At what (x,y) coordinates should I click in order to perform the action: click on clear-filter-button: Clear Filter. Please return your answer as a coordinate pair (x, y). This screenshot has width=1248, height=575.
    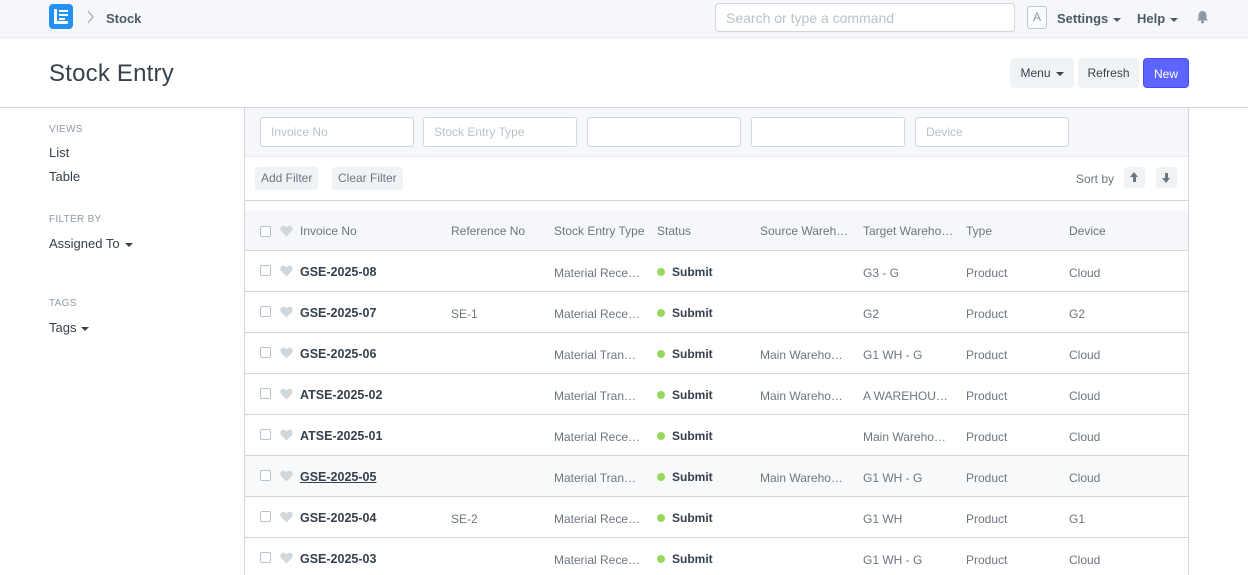
    Looking at the image, I should click on (367, 178).